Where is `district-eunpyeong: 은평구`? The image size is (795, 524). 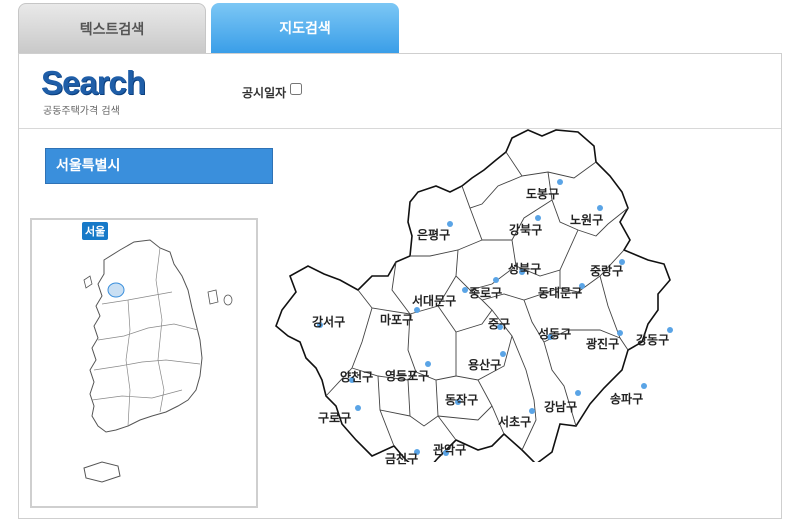
district-eunpyeong: 은평구 is located at coordinates (433, 234).